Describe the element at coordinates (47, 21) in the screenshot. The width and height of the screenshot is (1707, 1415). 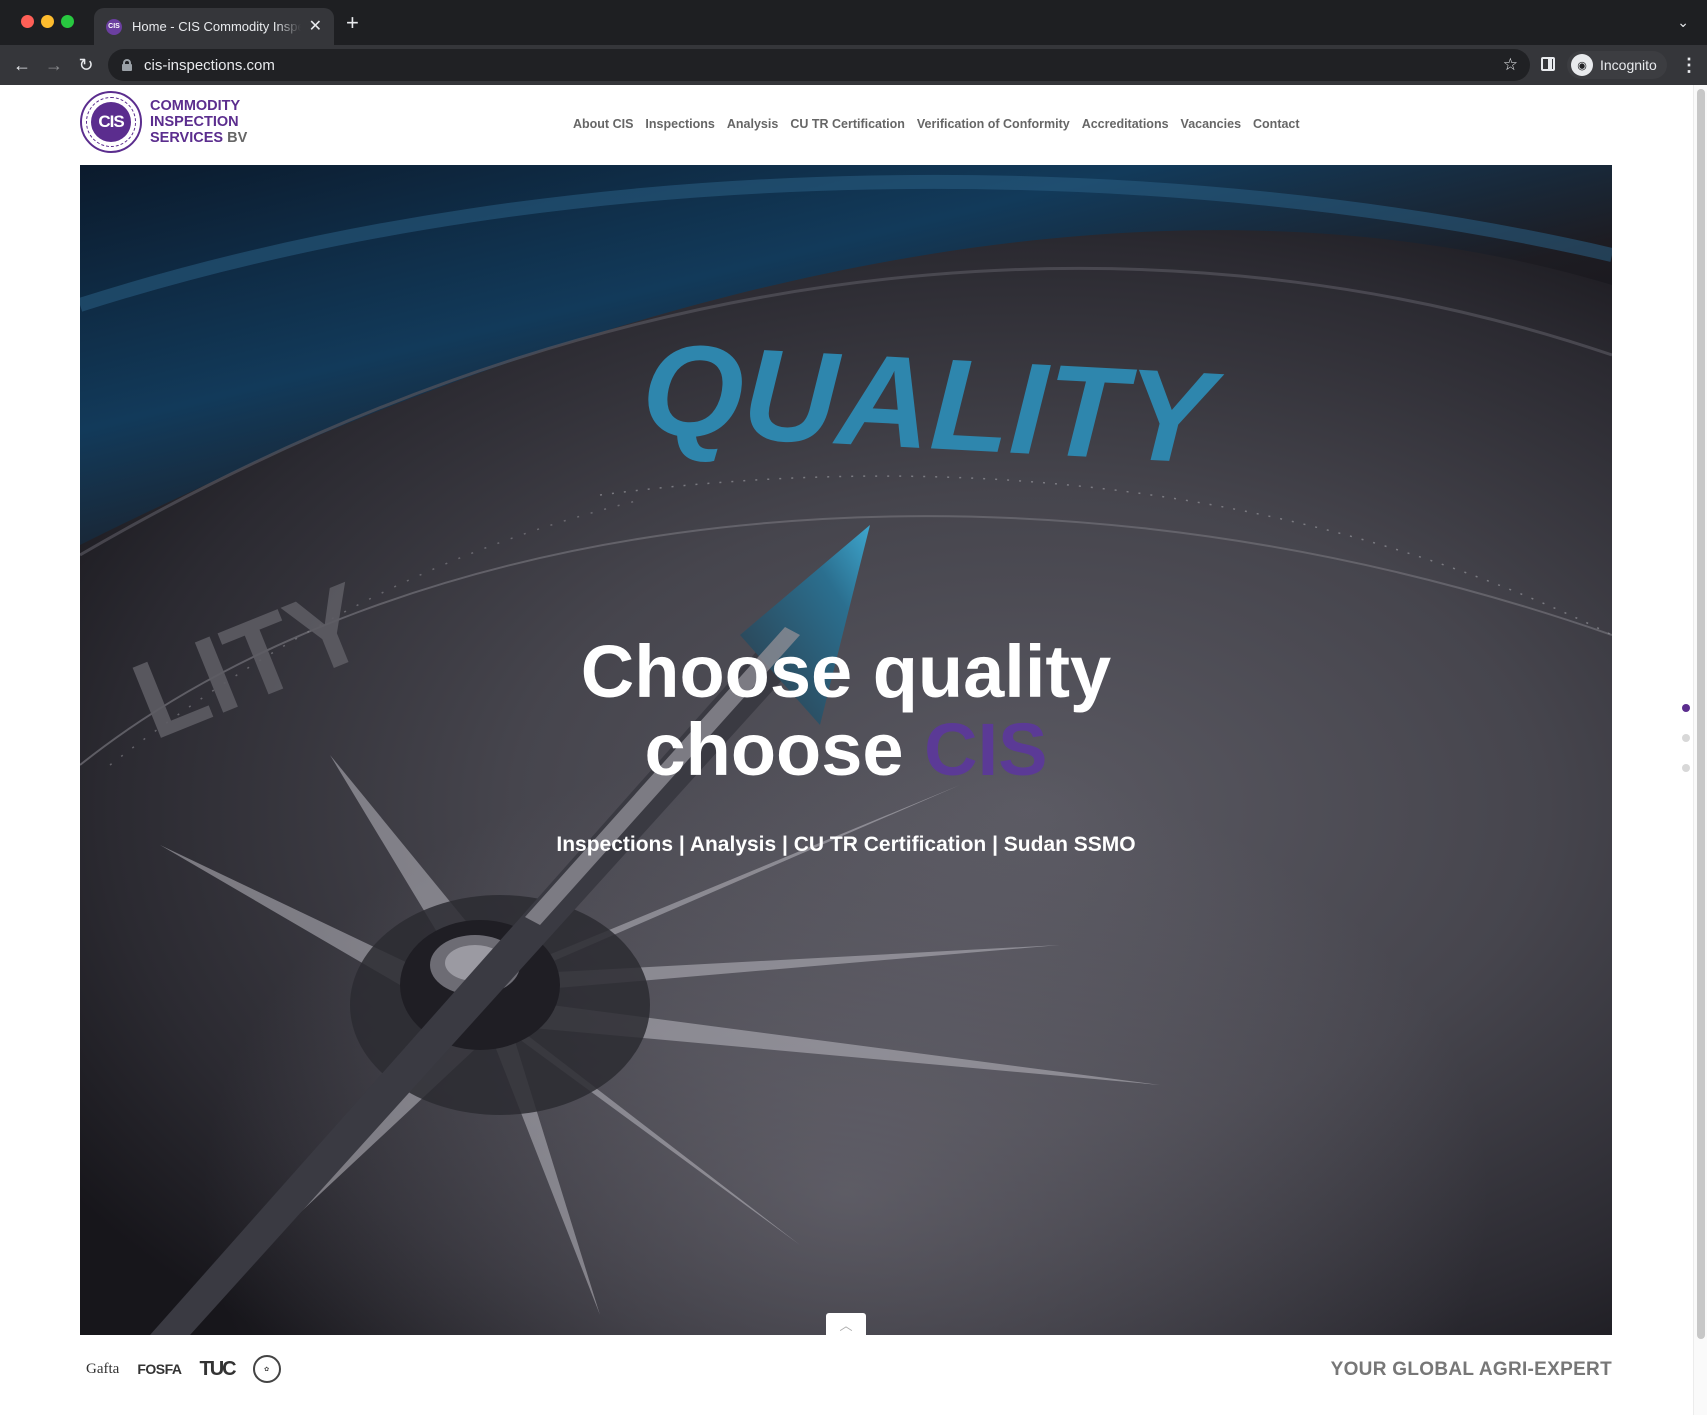
I see `minimize-window-button` at that location.